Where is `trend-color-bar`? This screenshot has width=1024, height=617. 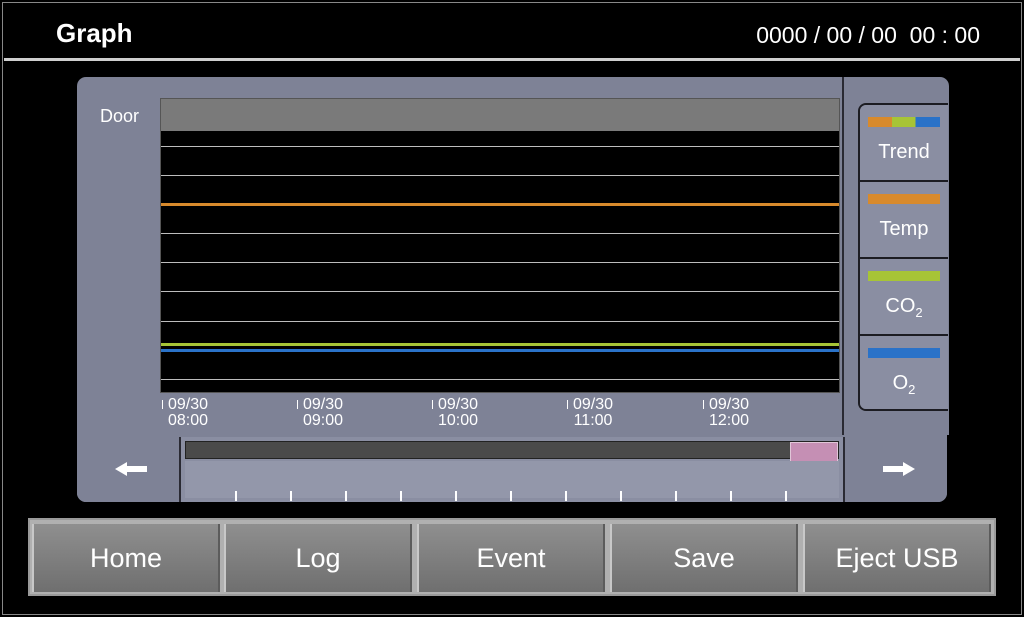 trend-color-bar is located at coordinates (904, 122).